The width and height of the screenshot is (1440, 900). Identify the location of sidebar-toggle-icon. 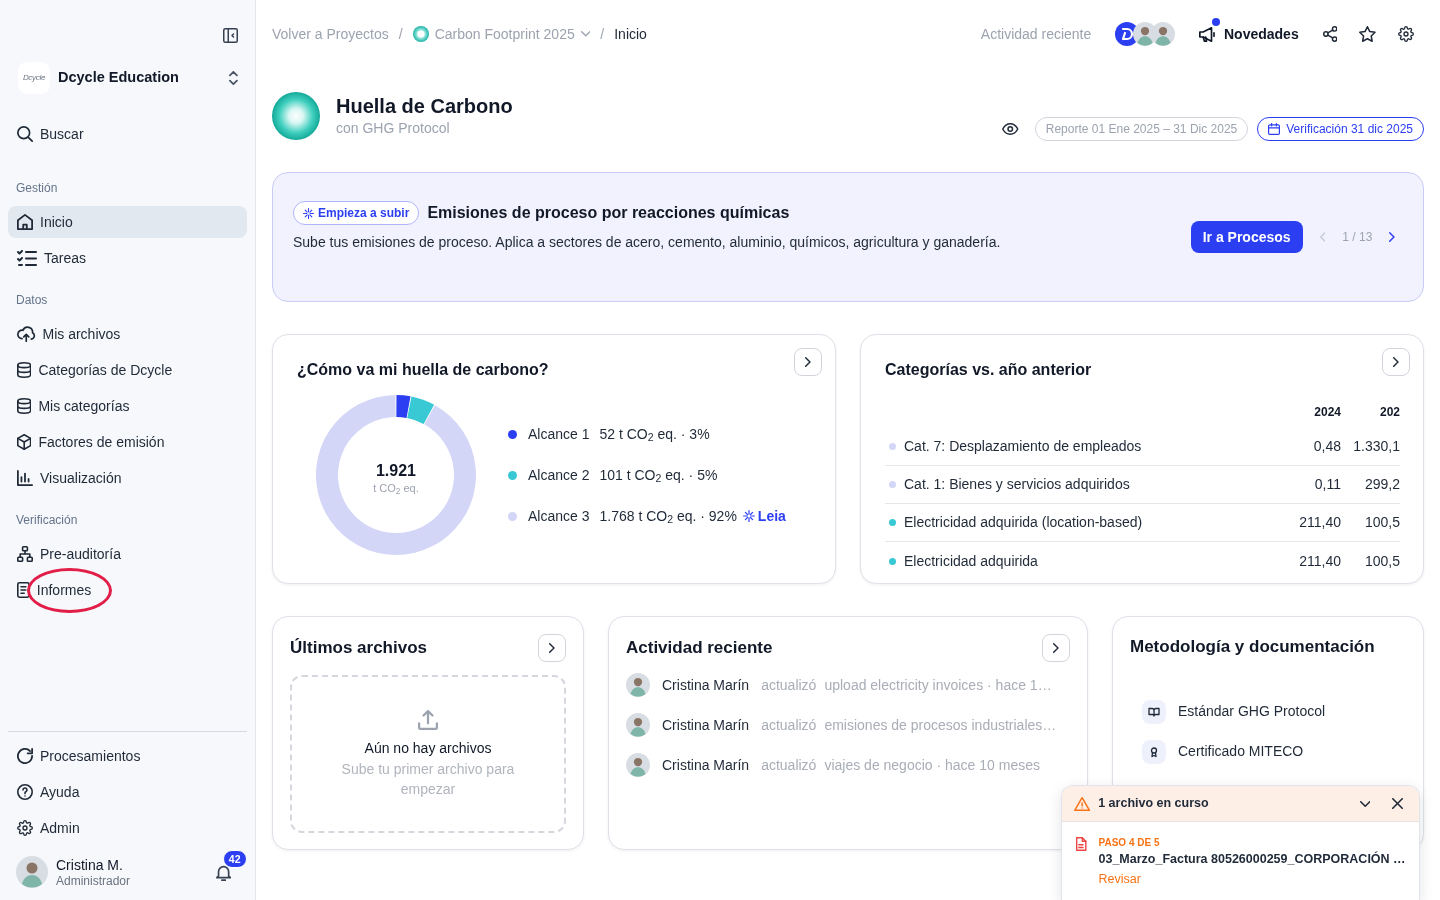
(230, 35).